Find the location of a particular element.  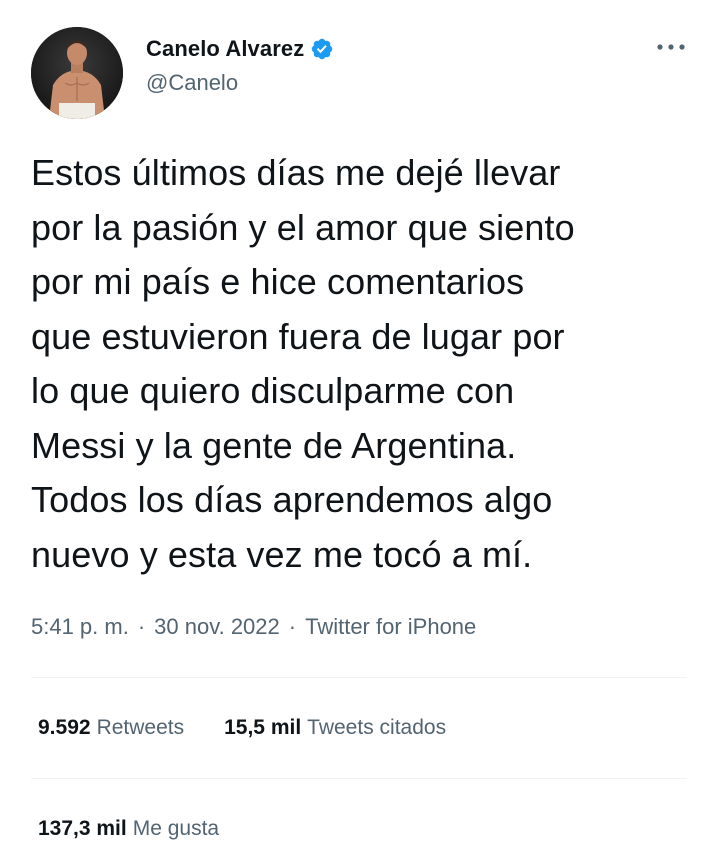

more-options-icon is located at coordinates (671, 47).